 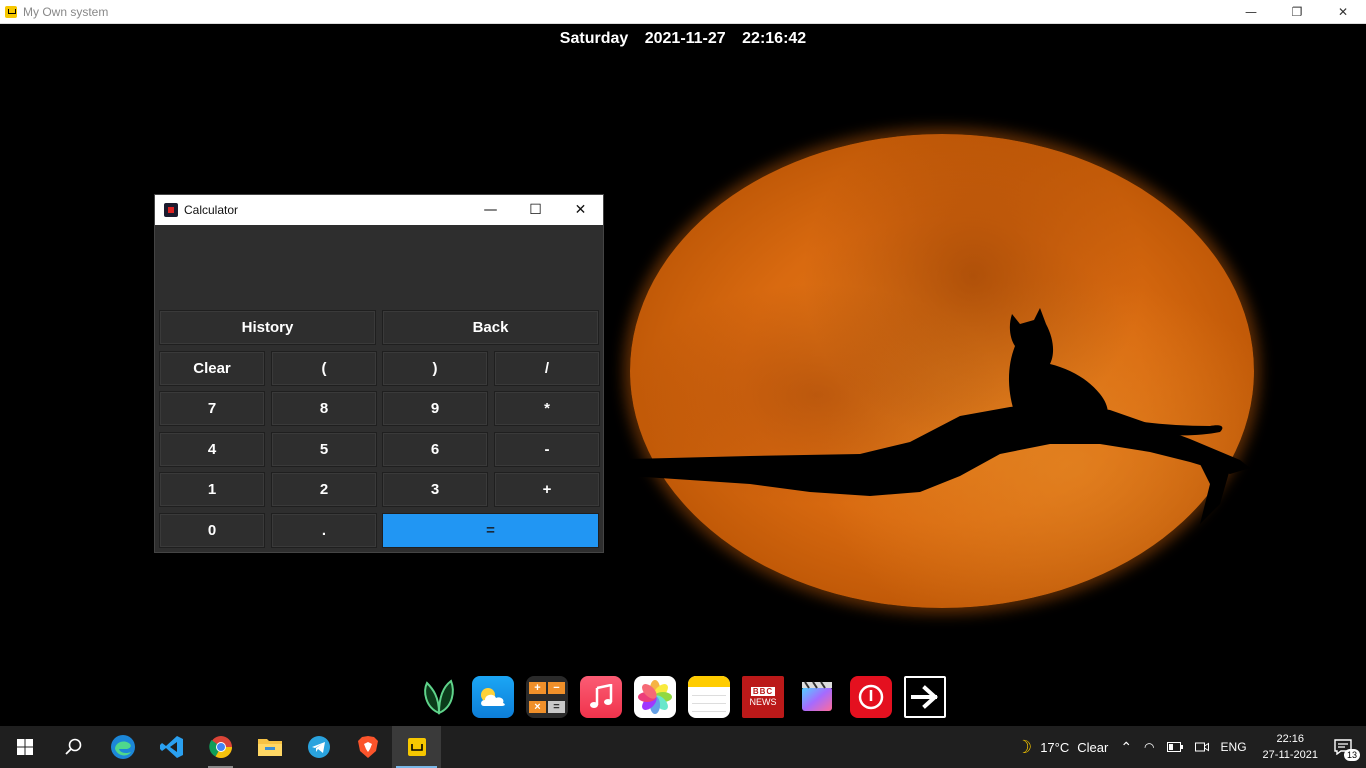 I want to click on notes-app-icon, so click(x=709, y=697).